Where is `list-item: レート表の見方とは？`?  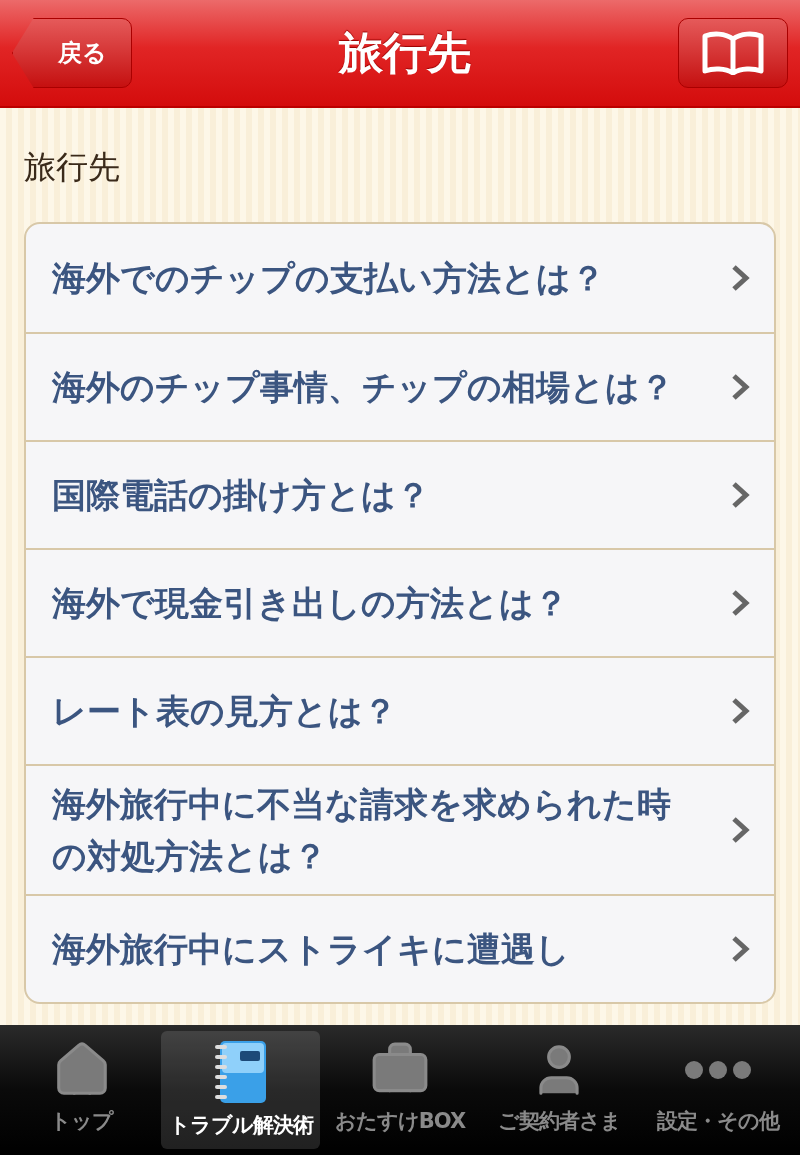 list-item: レート表の見方とは？ is located at coordinates (400, 710).